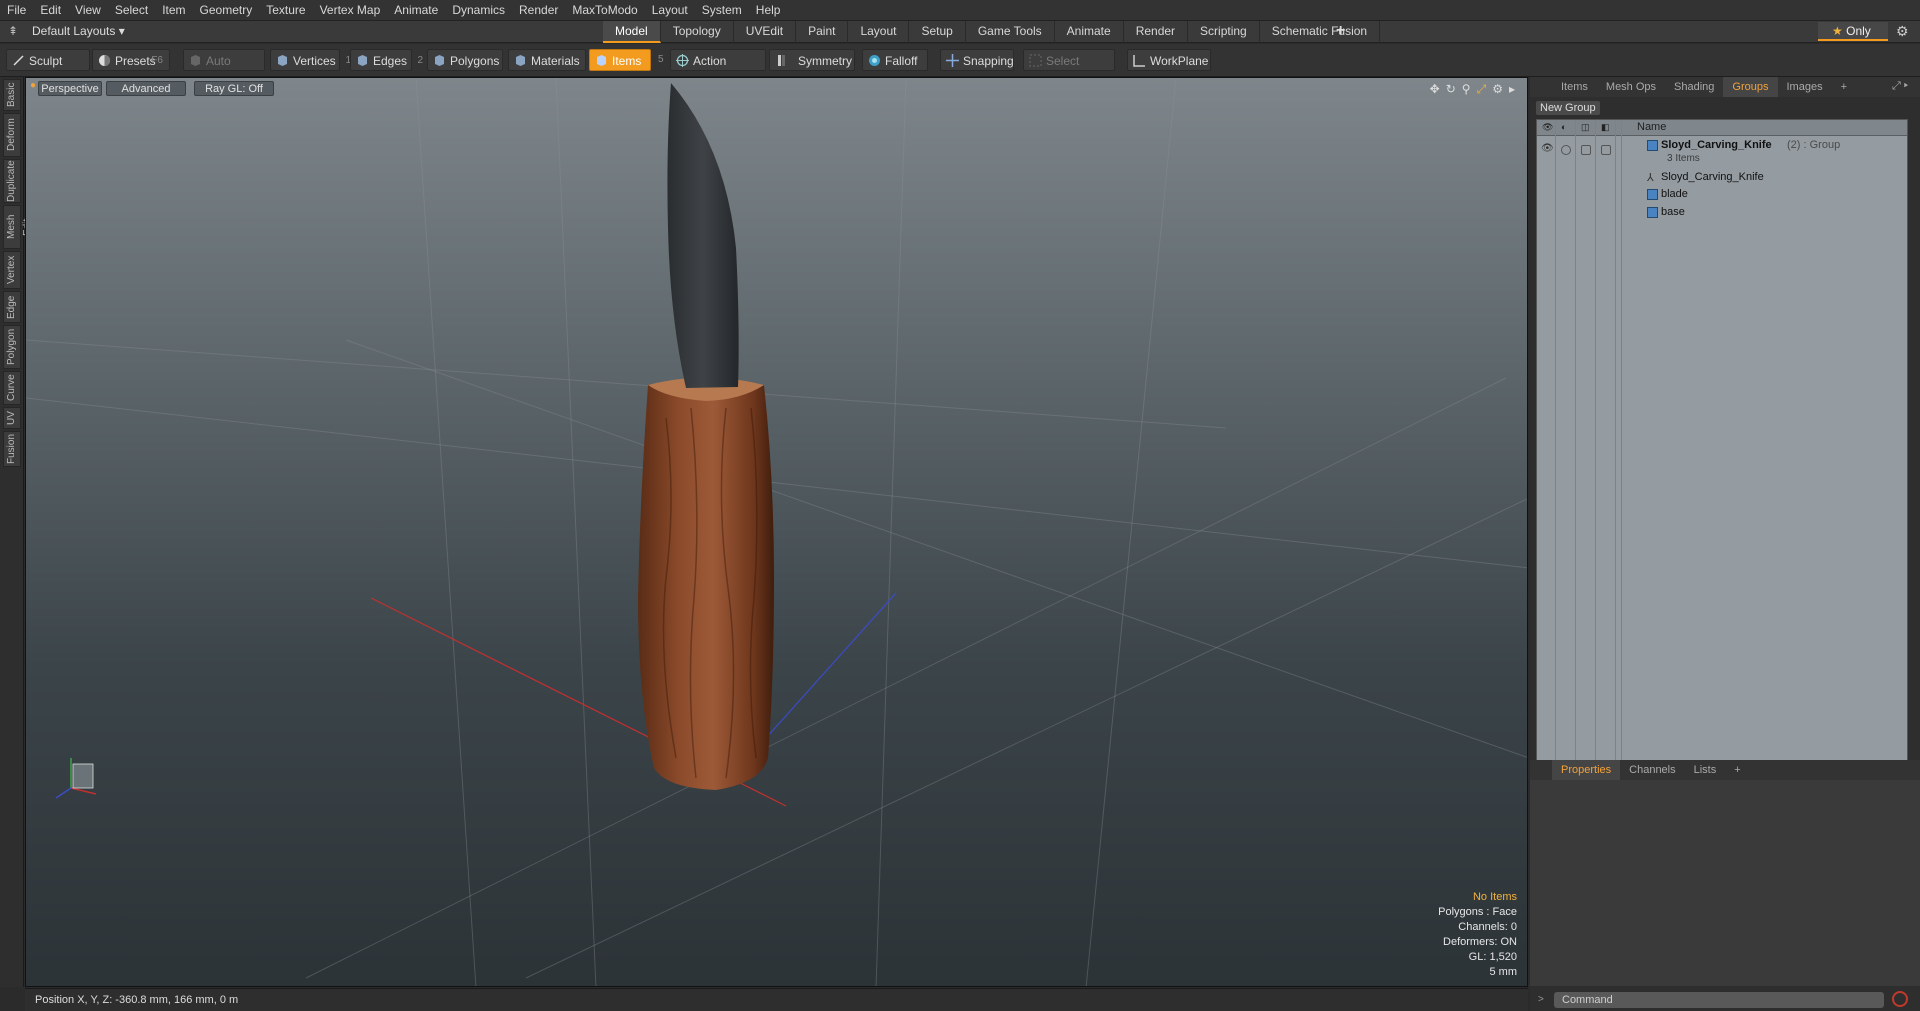 This screenshot has width=1920, height=1011. I want to click on panel-tab-images: Images, so click(1805, 87).